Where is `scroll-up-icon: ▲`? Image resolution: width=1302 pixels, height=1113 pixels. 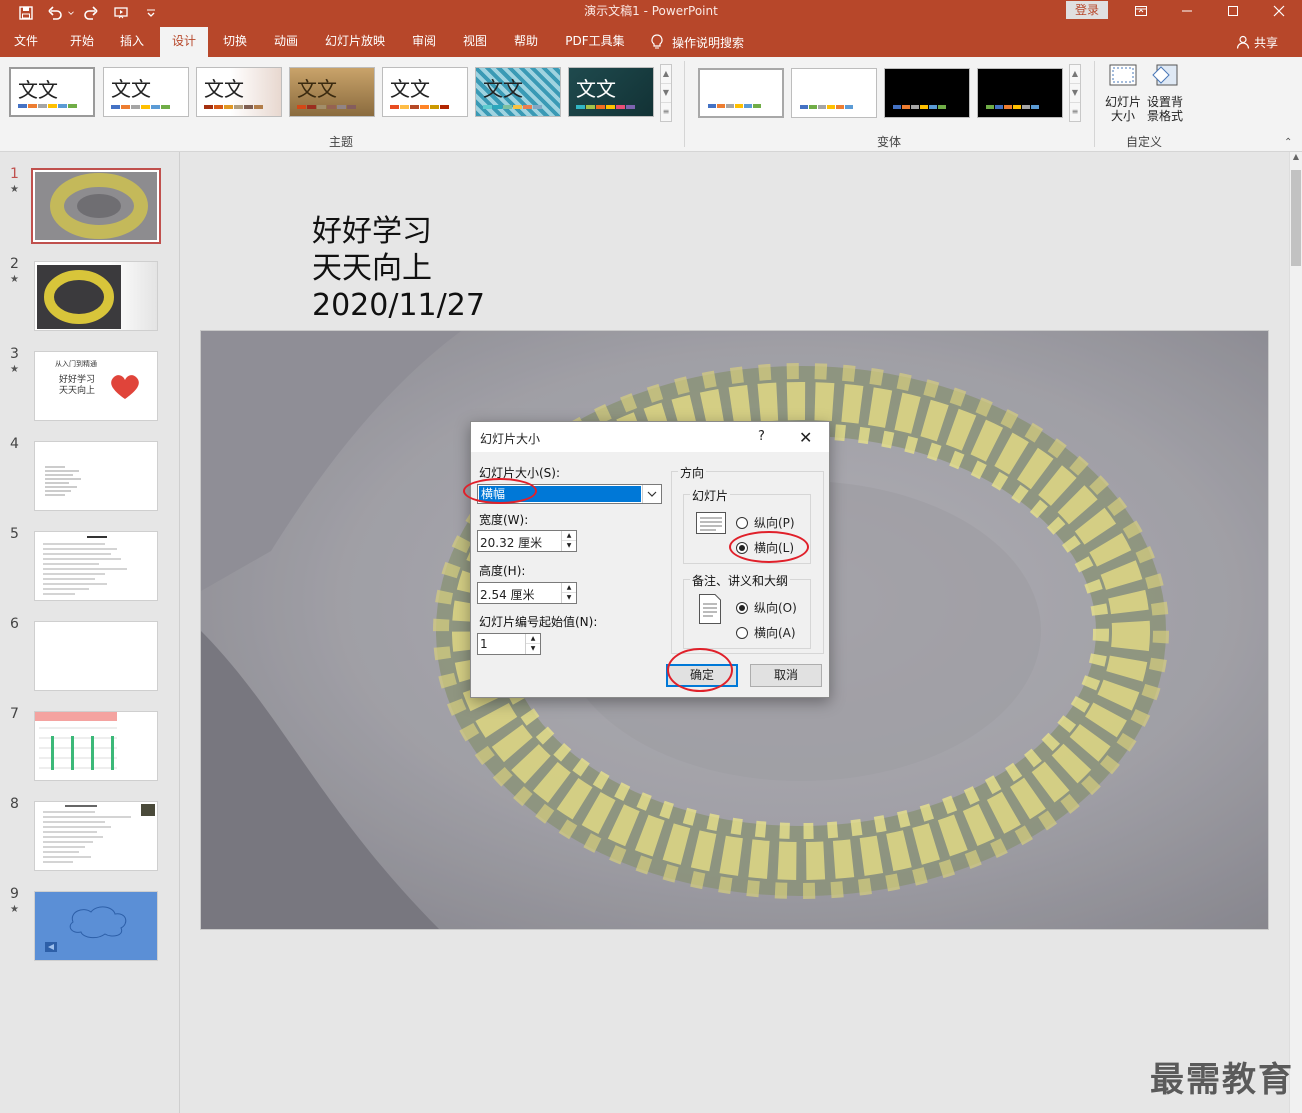 scroll-up-icon: ▲ is located at coordinates (1296, 159).